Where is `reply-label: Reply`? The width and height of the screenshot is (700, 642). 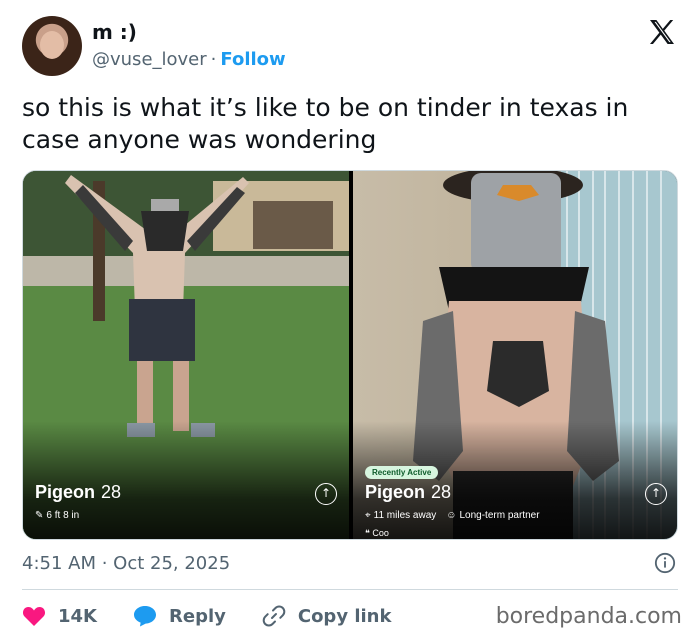 reply-label: Reply is located at coordinates (197, 616).